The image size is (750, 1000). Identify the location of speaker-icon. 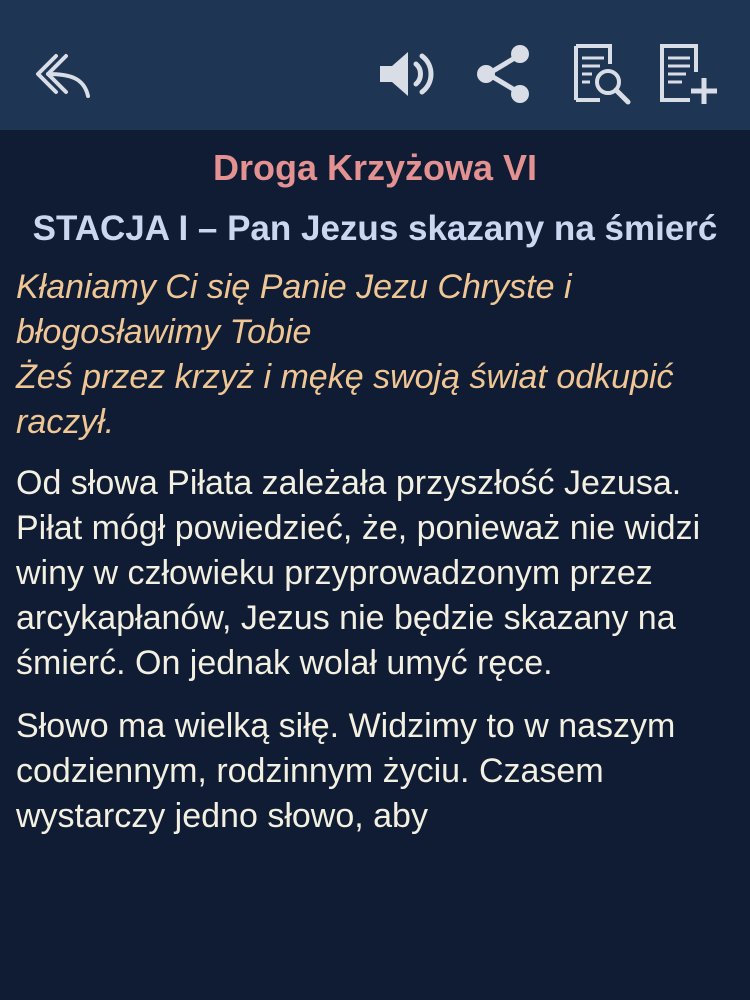
(407, 74).